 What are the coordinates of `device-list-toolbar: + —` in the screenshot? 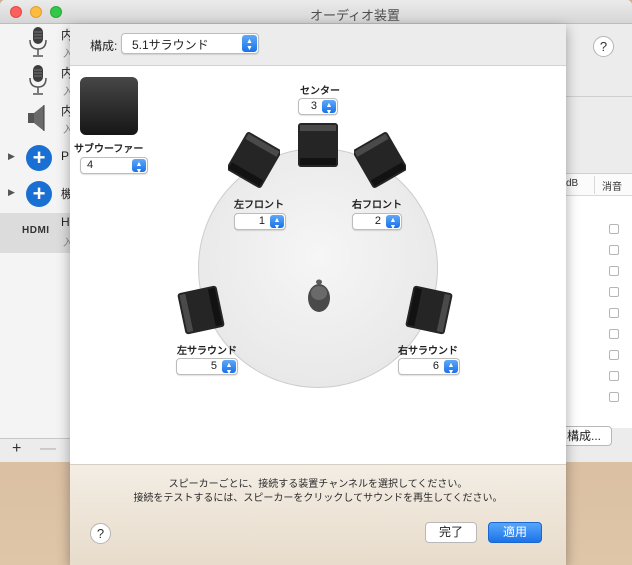 It's located at (37, 450).